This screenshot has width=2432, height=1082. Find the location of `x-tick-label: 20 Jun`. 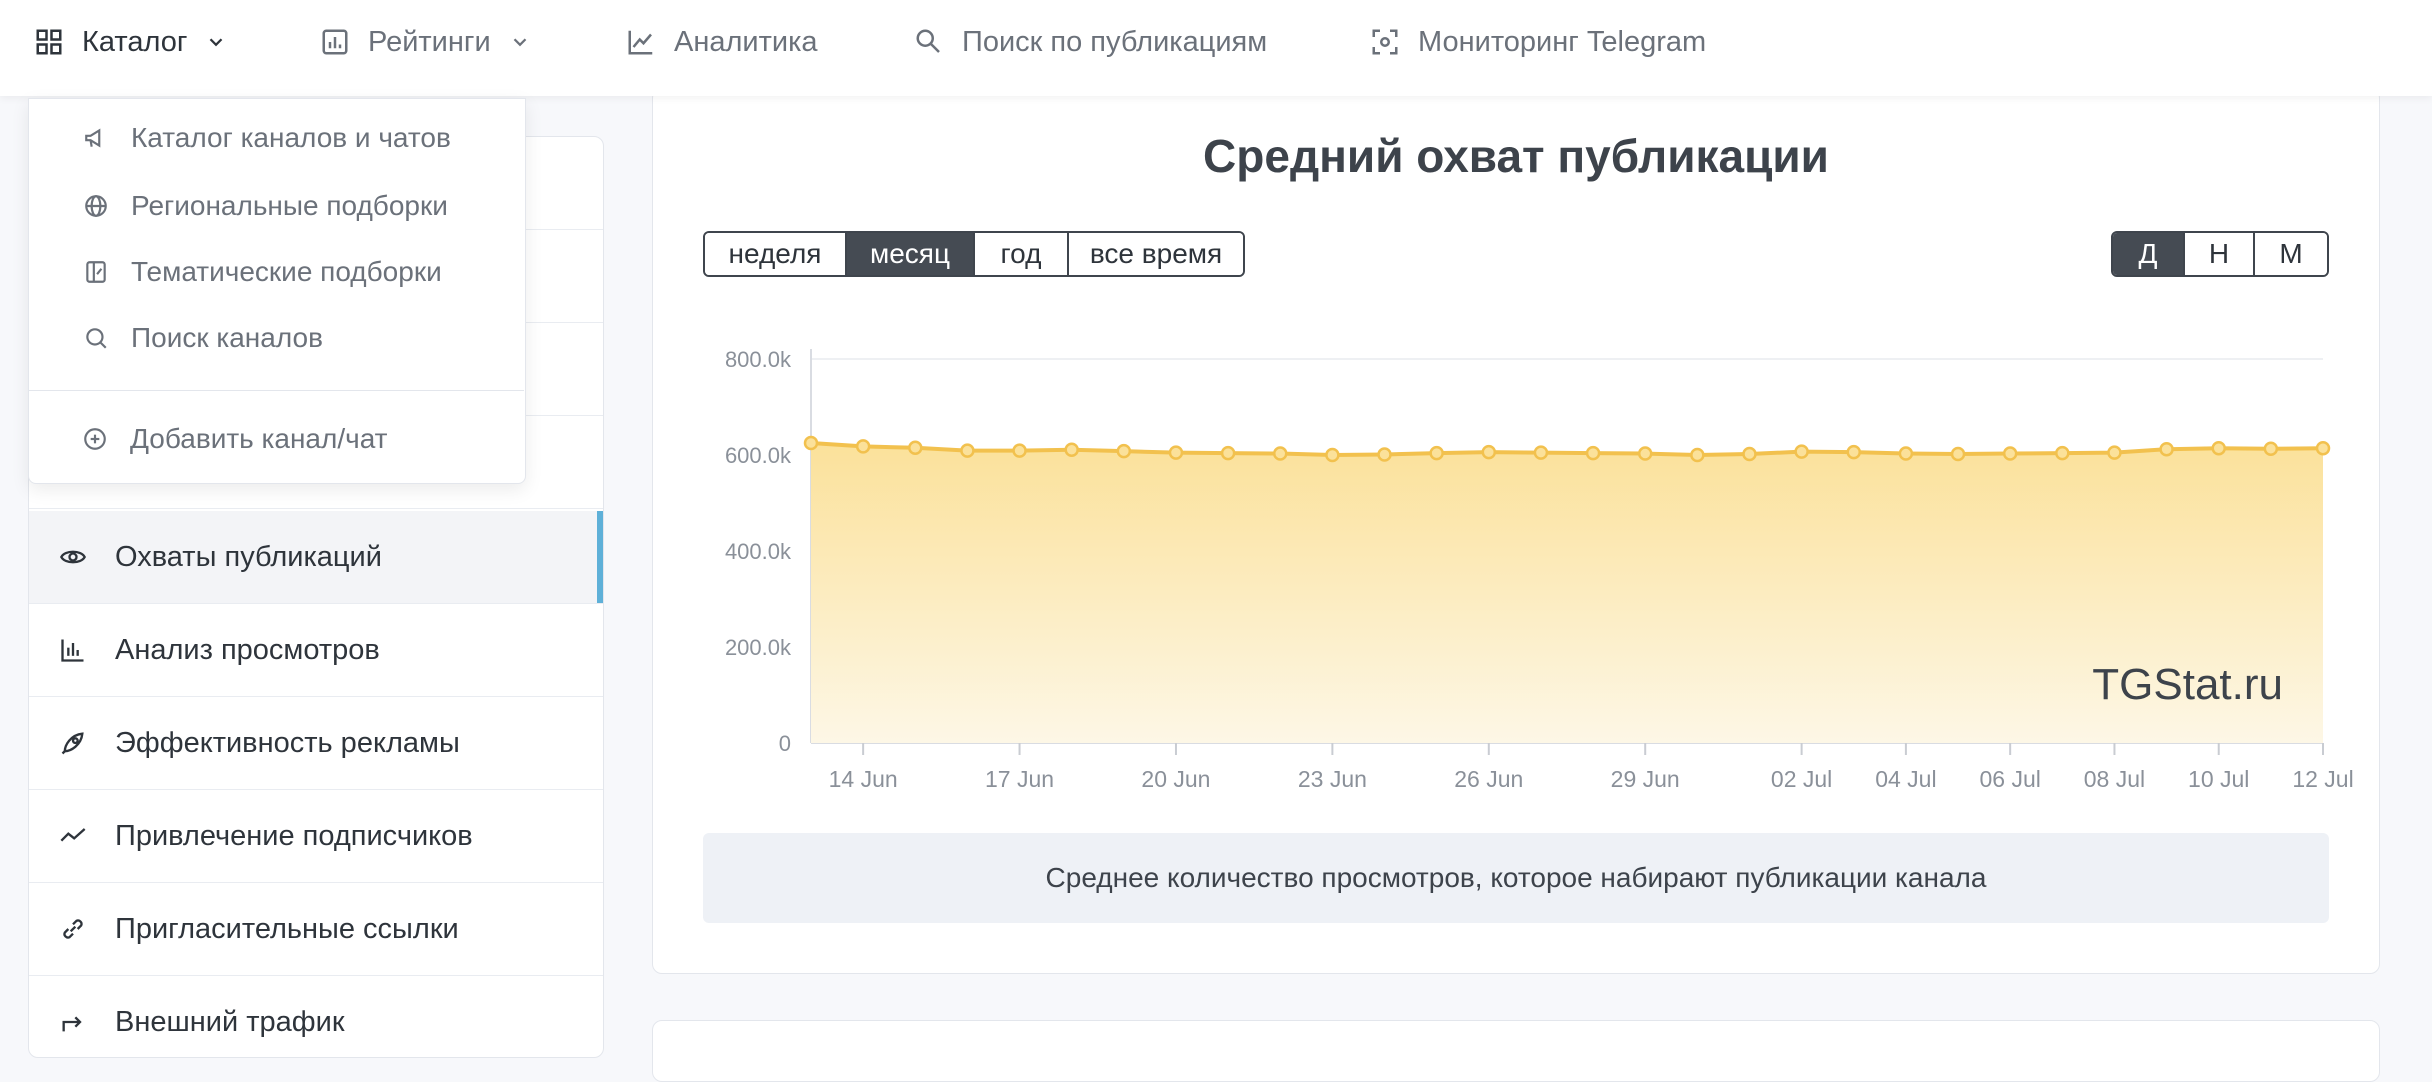

x-tick-label: 20 Jun is located at coordinates (1175, 779).